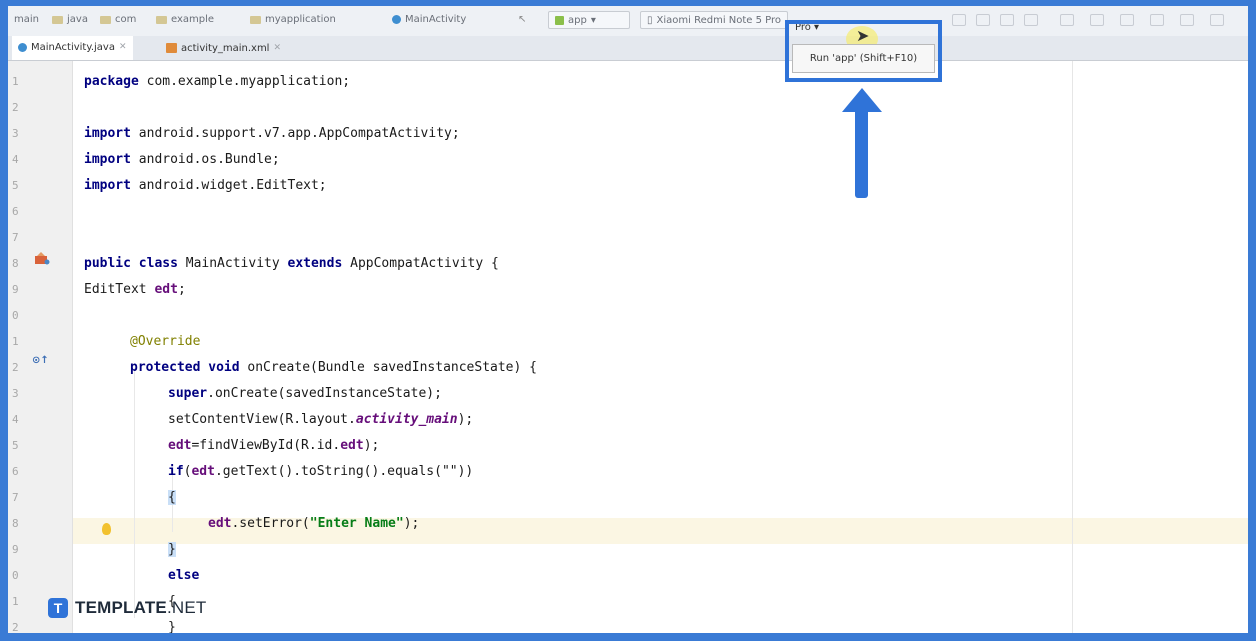  What do you see at coordinates (165, 341) in the screenshot?
I see `code-line-annotation: @Override` at bounding box center [165, 341].